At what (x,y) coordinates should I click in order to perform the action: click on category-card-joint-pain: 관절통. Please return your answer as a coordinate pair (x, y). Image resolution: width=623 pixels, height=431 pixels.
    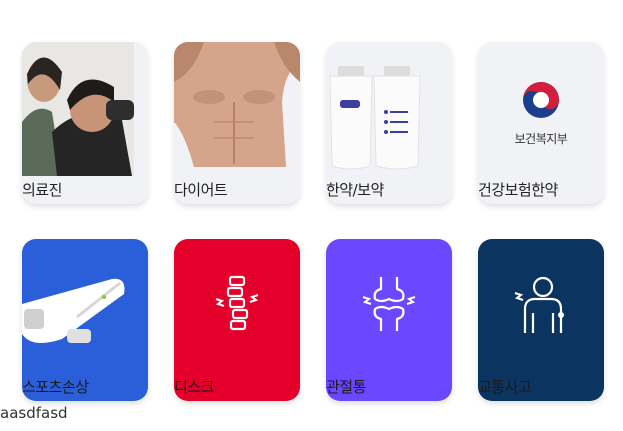
    Looking at the image, I should click on (389, 320).